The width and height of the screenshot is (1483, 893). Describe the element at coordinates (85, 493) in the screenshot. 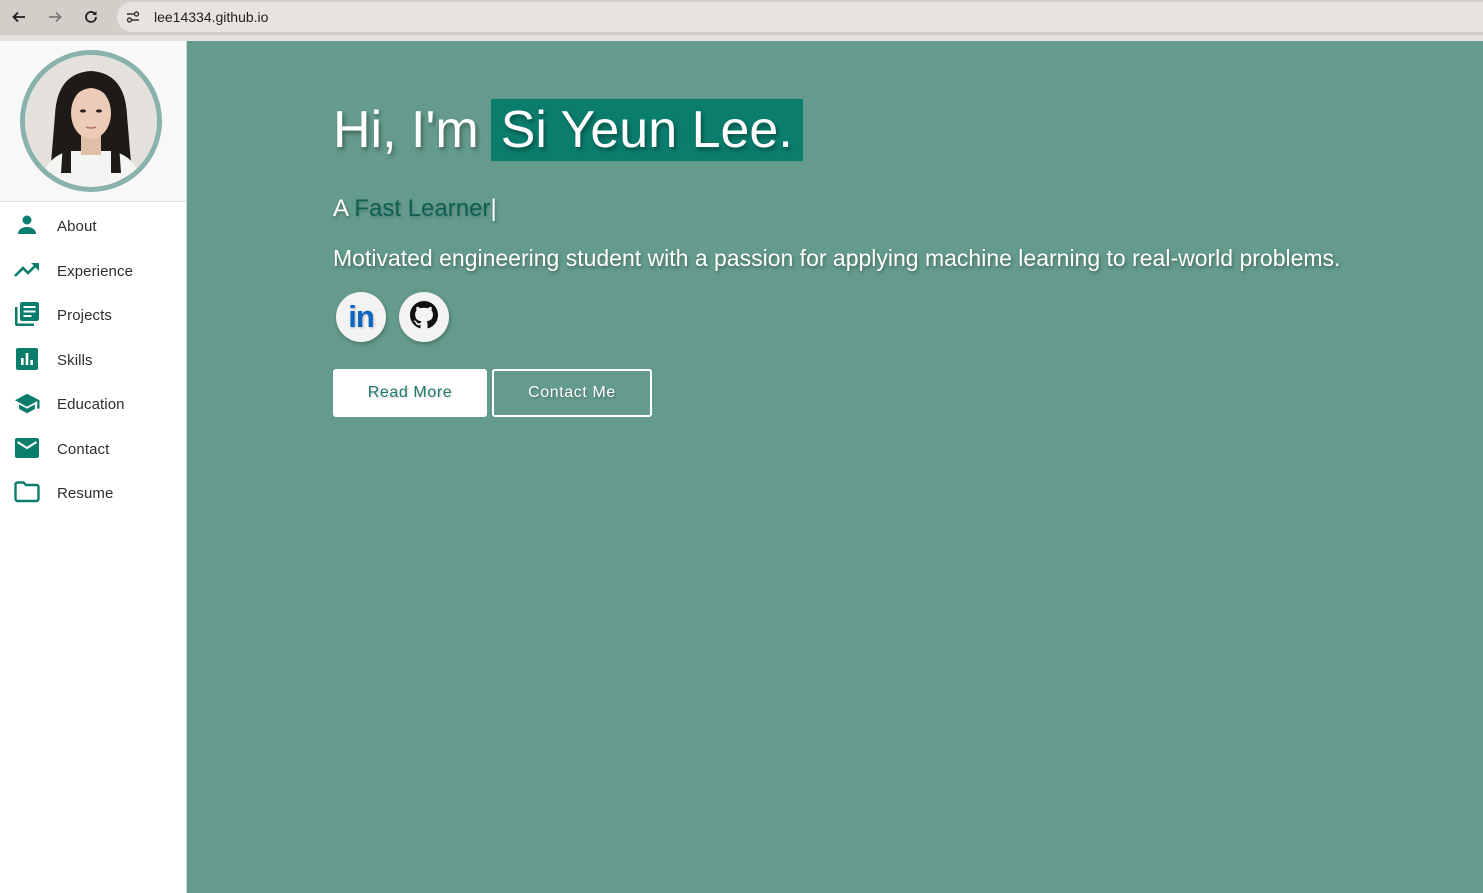

I see `sidebar-item-label: Resume` at that location.